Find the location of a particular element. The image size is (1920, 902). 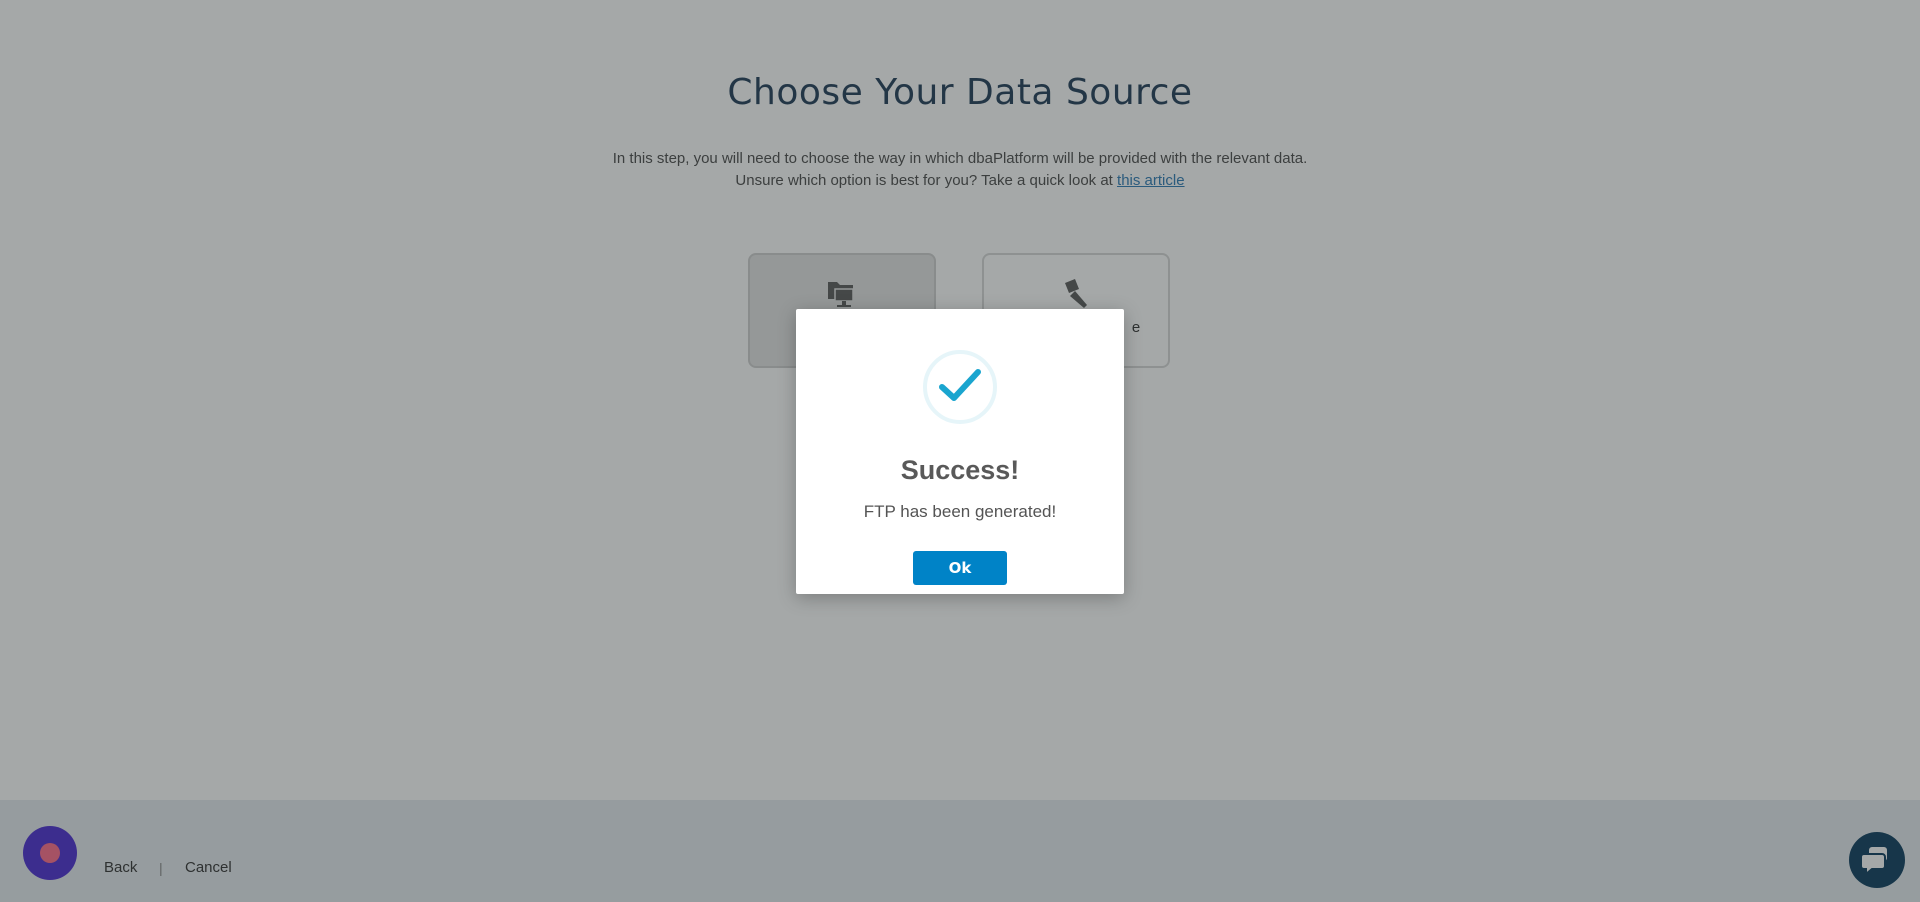

success-icon-ring is located at coordinates (960, 387).